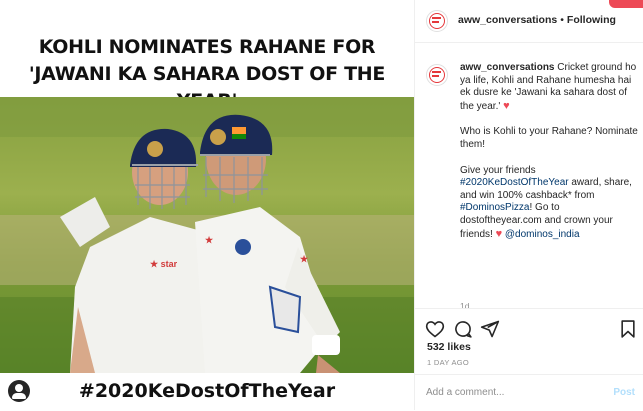 The image size is (643, 411). What do you see at coordinates (449, 347) in the screenshot?
I see `likes-count: 532 likes` at bounding box center [449, 347].